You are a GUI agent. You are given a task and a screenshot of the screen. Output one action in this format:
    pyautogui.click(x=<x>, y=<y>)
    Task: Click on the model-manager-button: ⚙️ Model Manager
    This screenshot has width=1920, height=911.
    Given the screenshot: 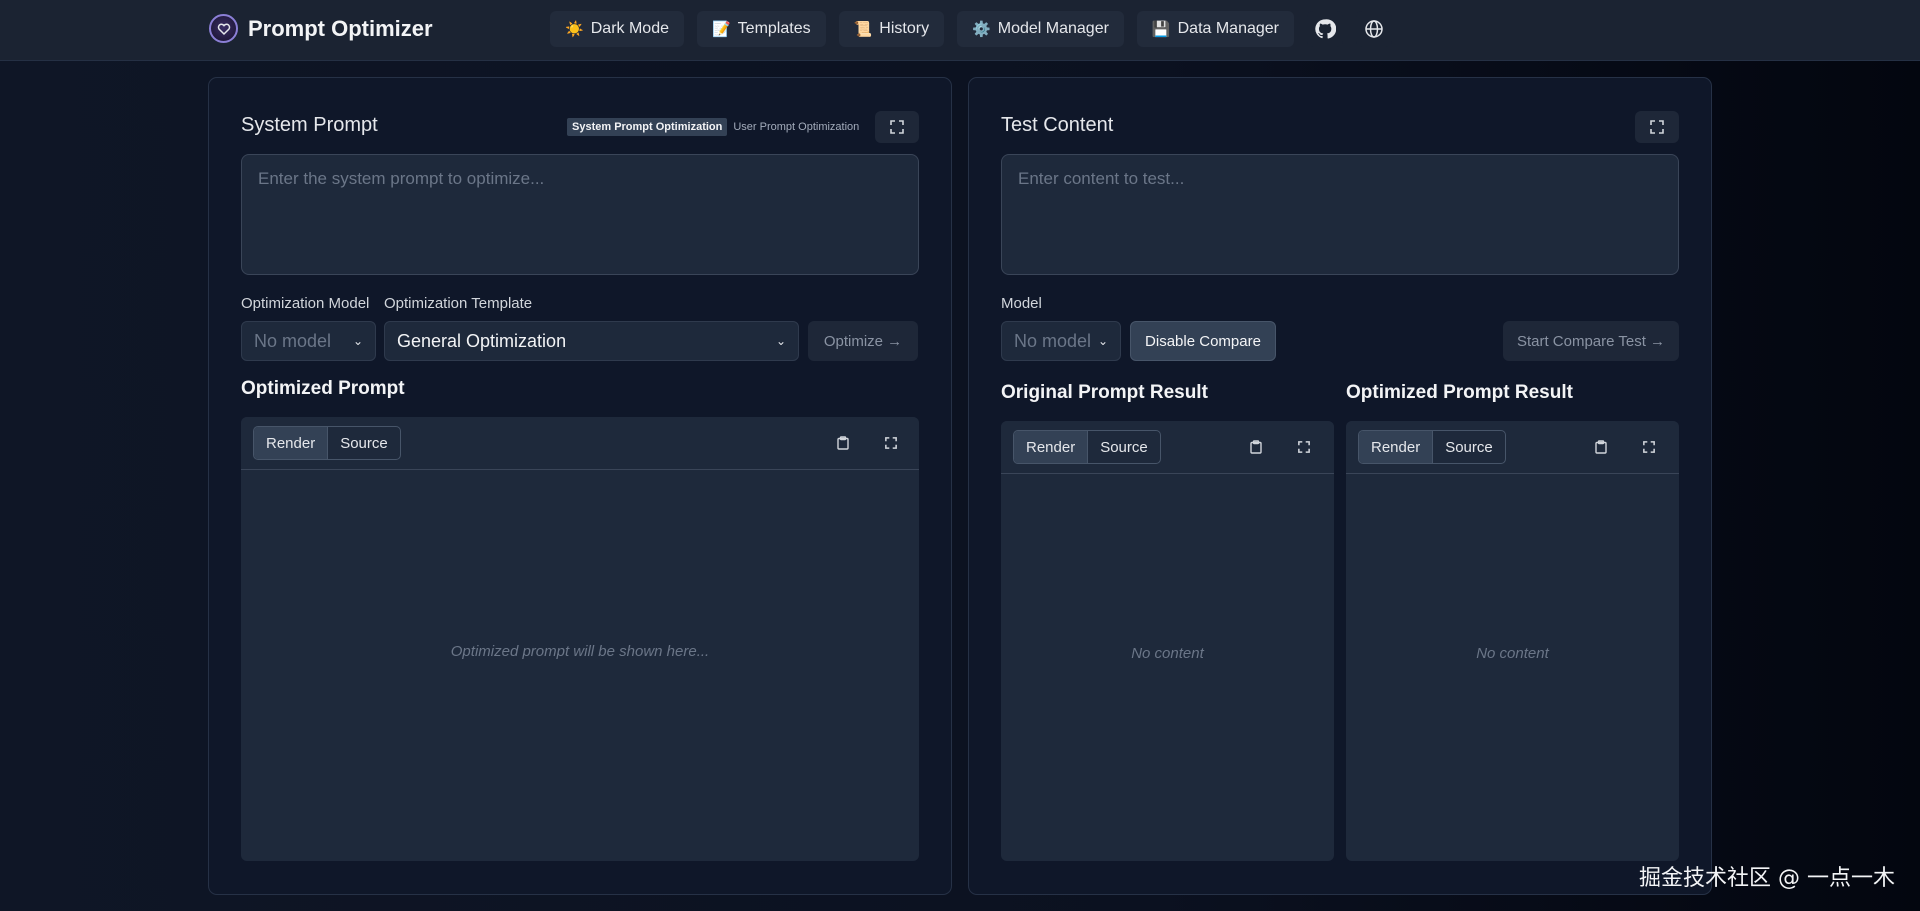 What is the action you would take?
    pyautogui.click(x=1040, y=29)
    